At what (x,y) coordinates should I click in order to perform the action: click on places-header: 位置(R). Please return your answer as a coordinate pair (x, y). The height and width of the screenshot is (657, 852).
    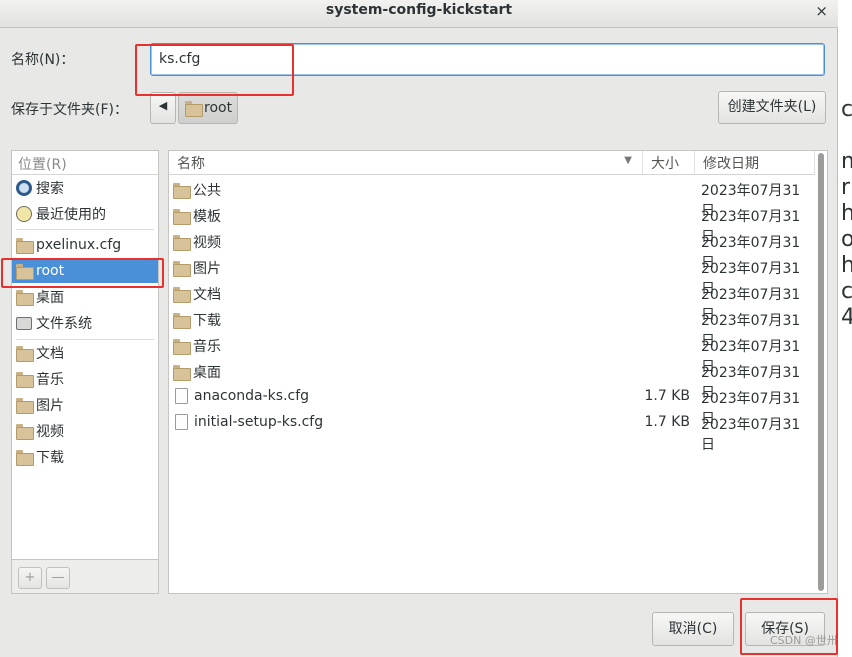
    Looking at the image, I should click on (85, 163).